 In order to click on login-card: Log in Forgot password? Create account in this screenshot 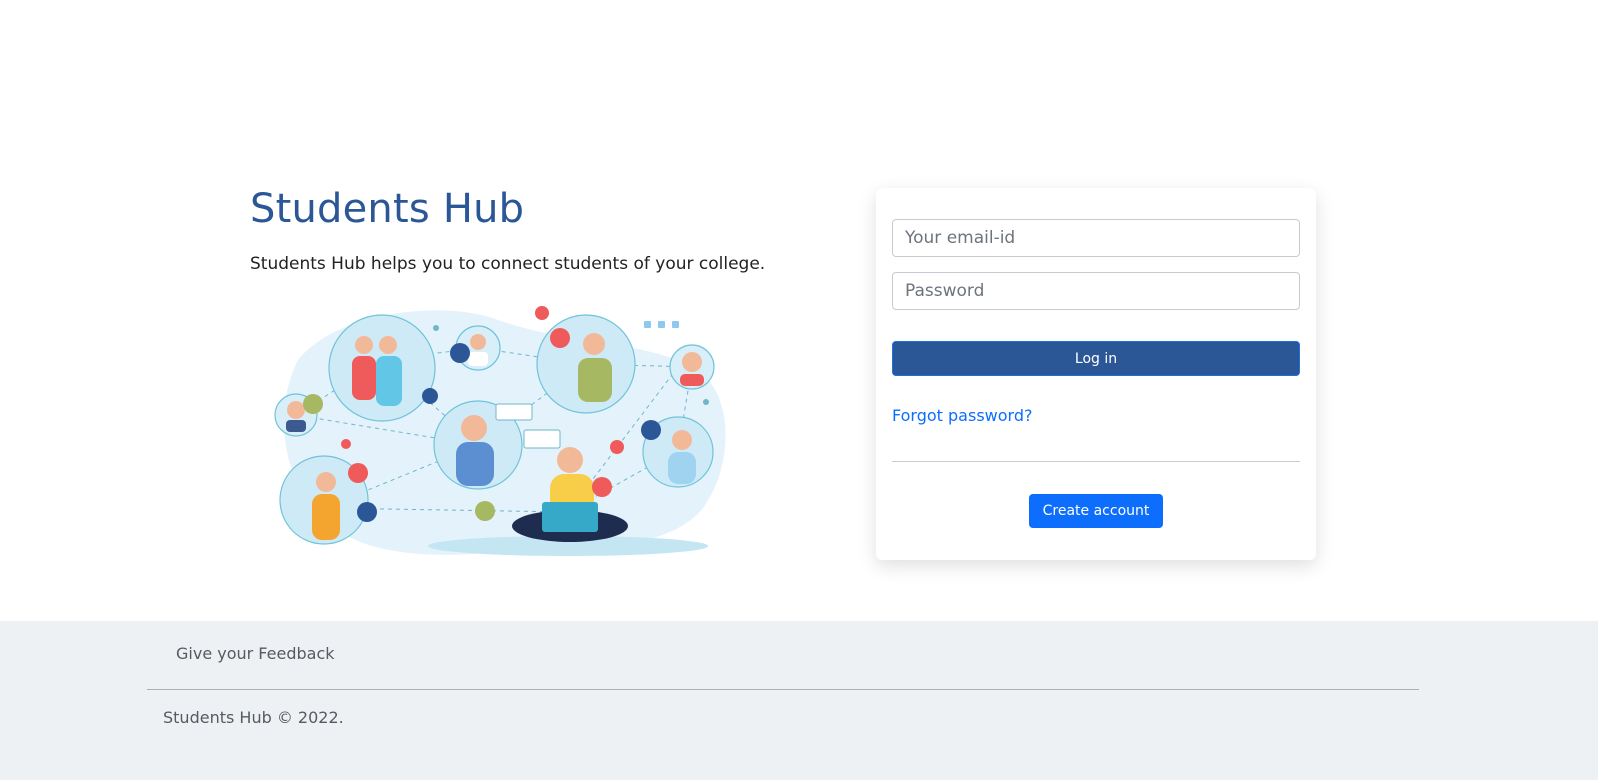, I will do `click(1096, 374)`.